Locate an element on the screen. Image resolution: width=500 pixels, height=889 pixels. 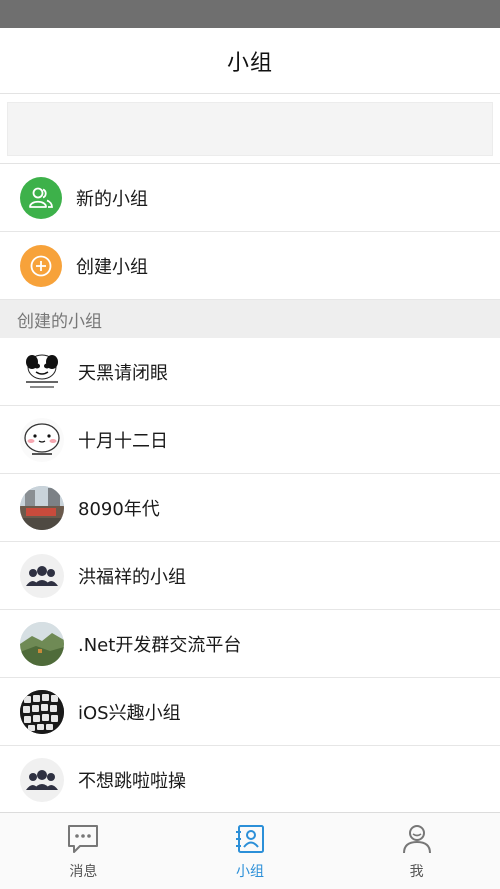
navigation-bar: 小组 is located at coordinates (250, 61).